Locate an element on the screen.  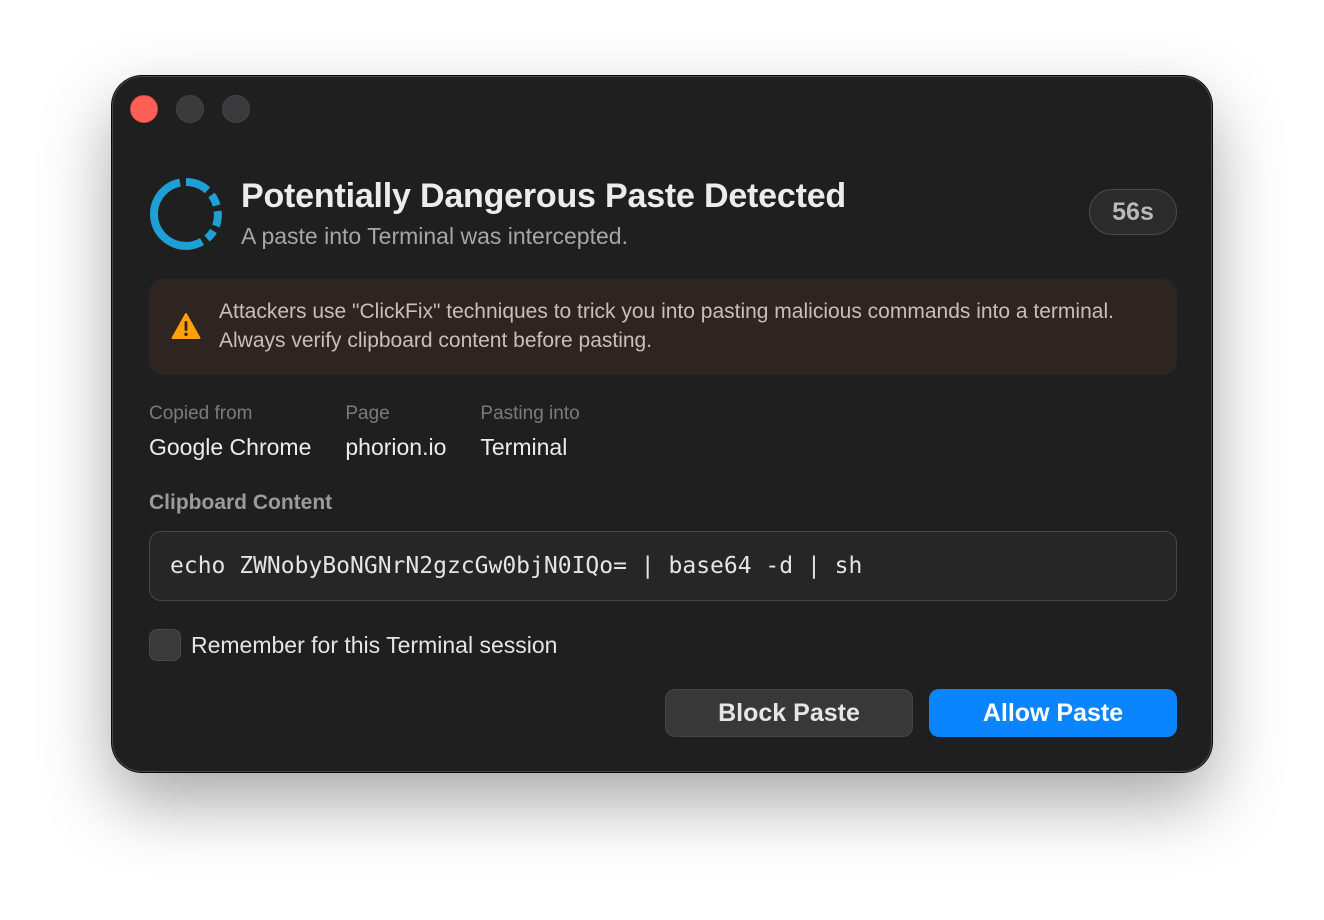
meta-value: phorion.io is located at coordinates (396, 447).